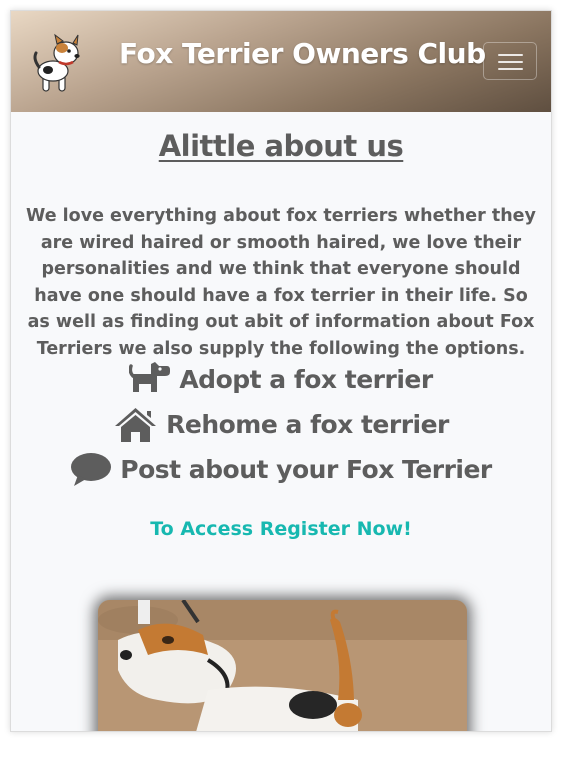  Describe the element at coordinates (510, 55) in the screenshot. I see `hamburger-menu-icon` at that location.